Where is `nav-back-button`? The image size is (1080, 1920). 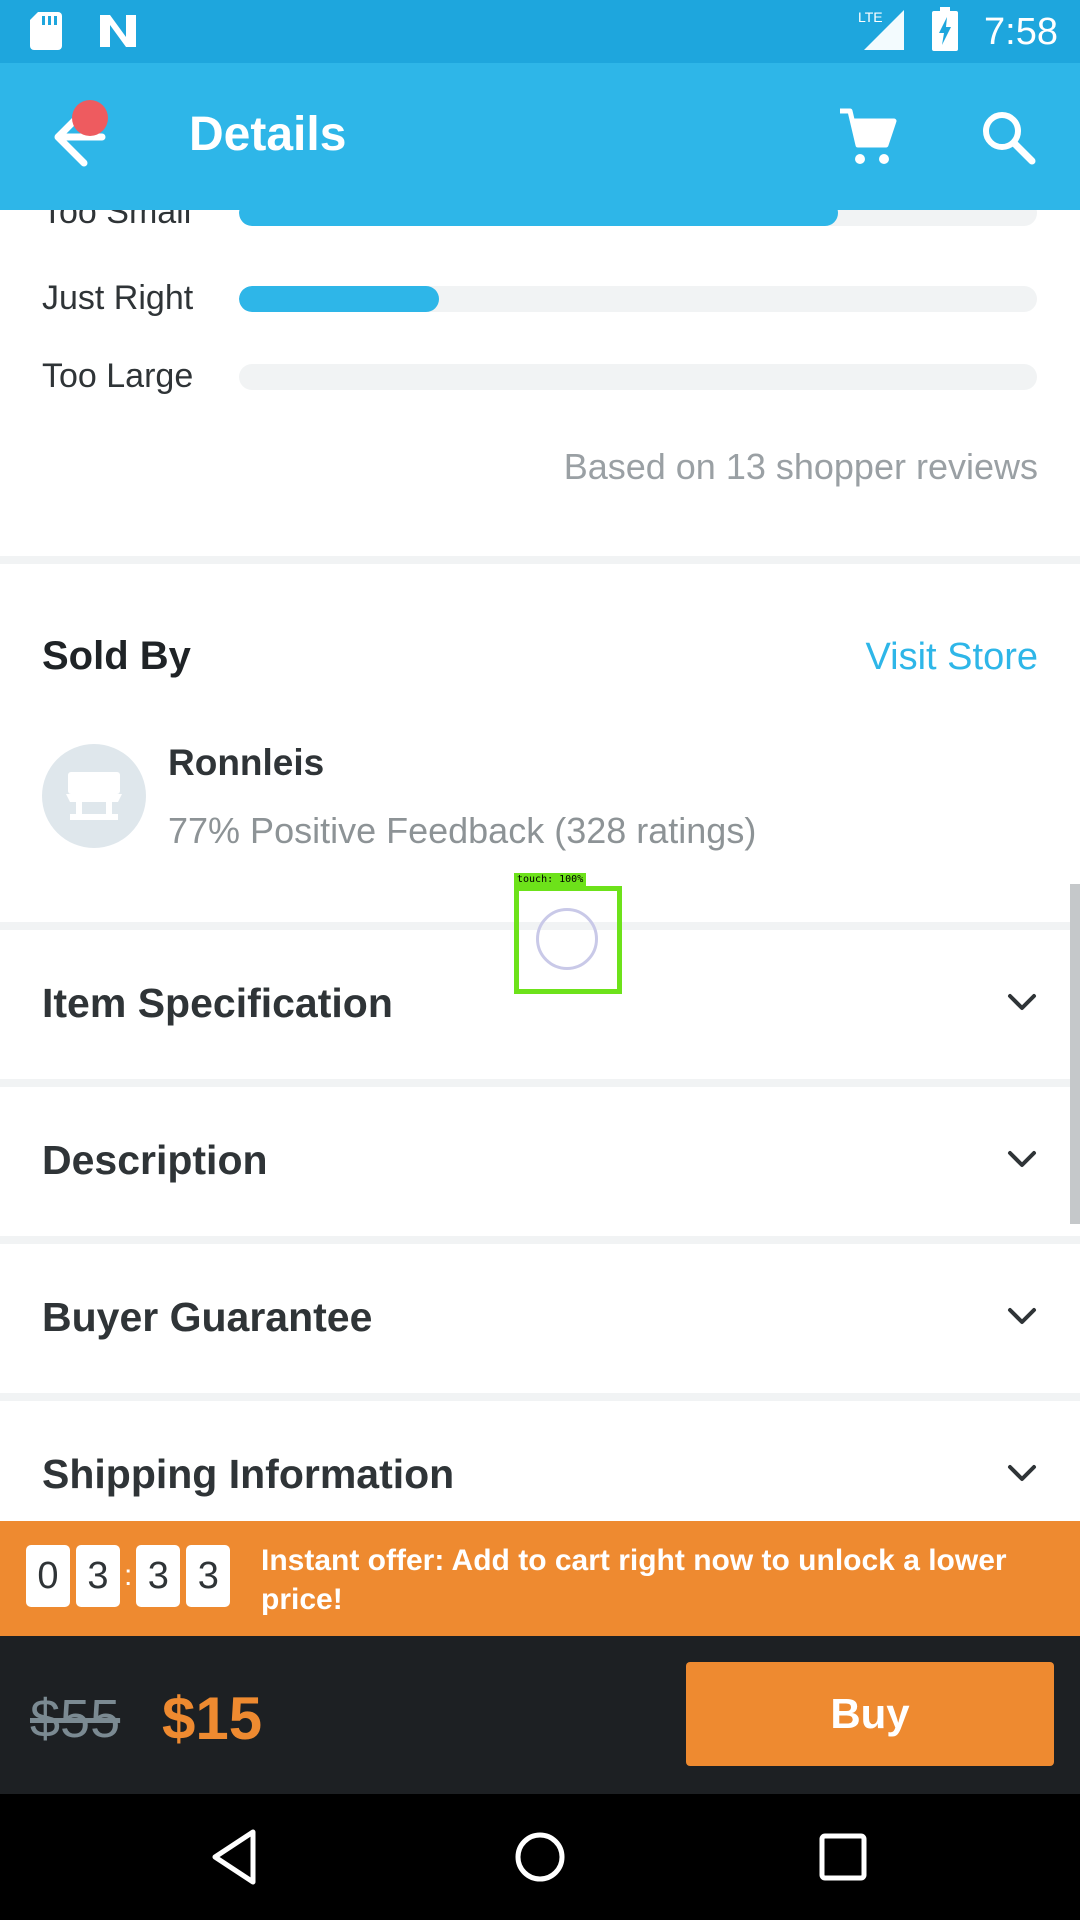 nav-back-button is located at coordinates (236, 1857).